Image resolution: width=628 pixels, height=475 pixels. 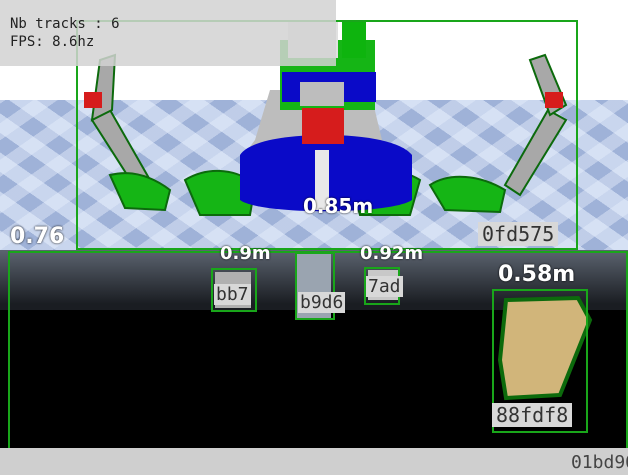 I want to click on track-id-label: b9d6, so click(x=322, y=302).